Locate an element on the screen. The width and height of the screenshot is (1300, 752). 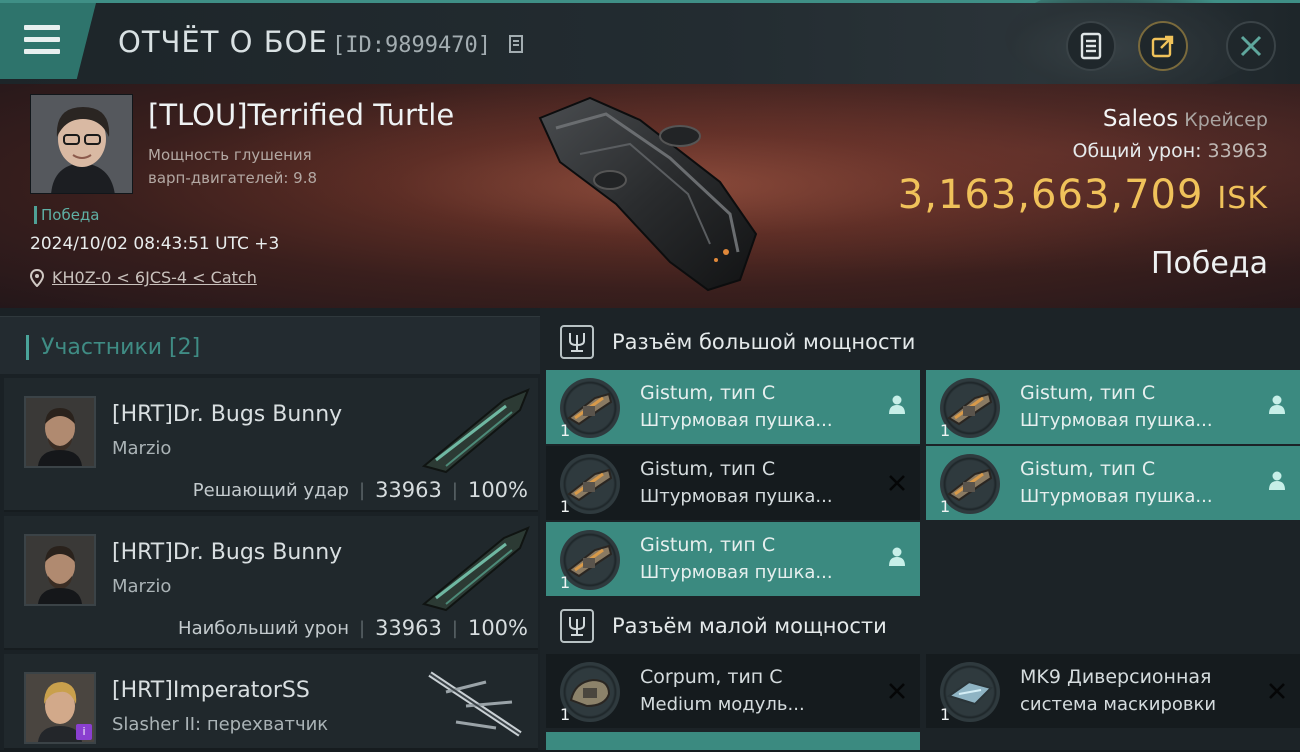
high-slot-section: Разъём большой мощности is located at coordinates (920, 342).